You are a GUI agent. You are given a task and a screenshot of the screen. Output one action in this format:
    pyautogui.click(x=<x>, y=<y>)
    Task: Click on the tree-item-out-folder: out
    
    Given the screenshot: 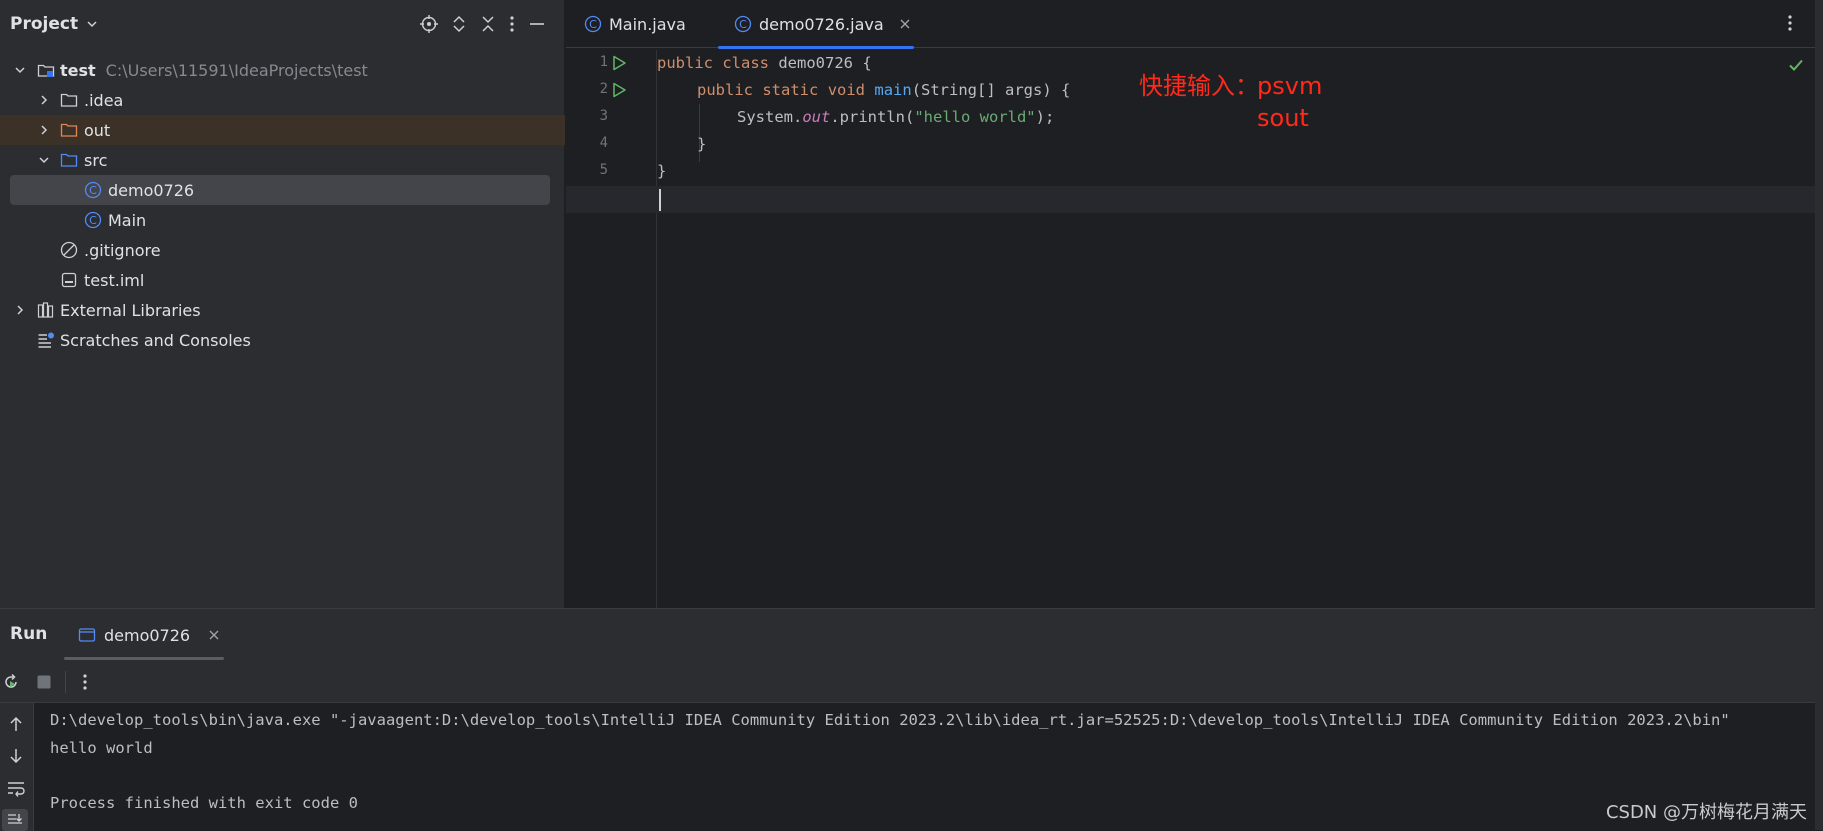 What is the action you would take?
    pyautogui.click(x=282, y=130)
    